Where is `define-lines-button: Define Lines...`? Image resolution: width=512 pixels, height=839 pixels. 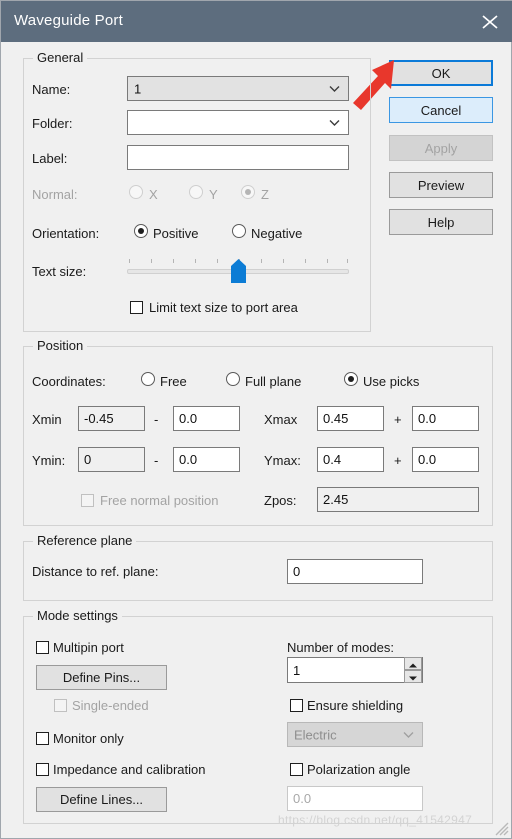 define-lines-button: Define Lines... is located at coordinates (101, 799).